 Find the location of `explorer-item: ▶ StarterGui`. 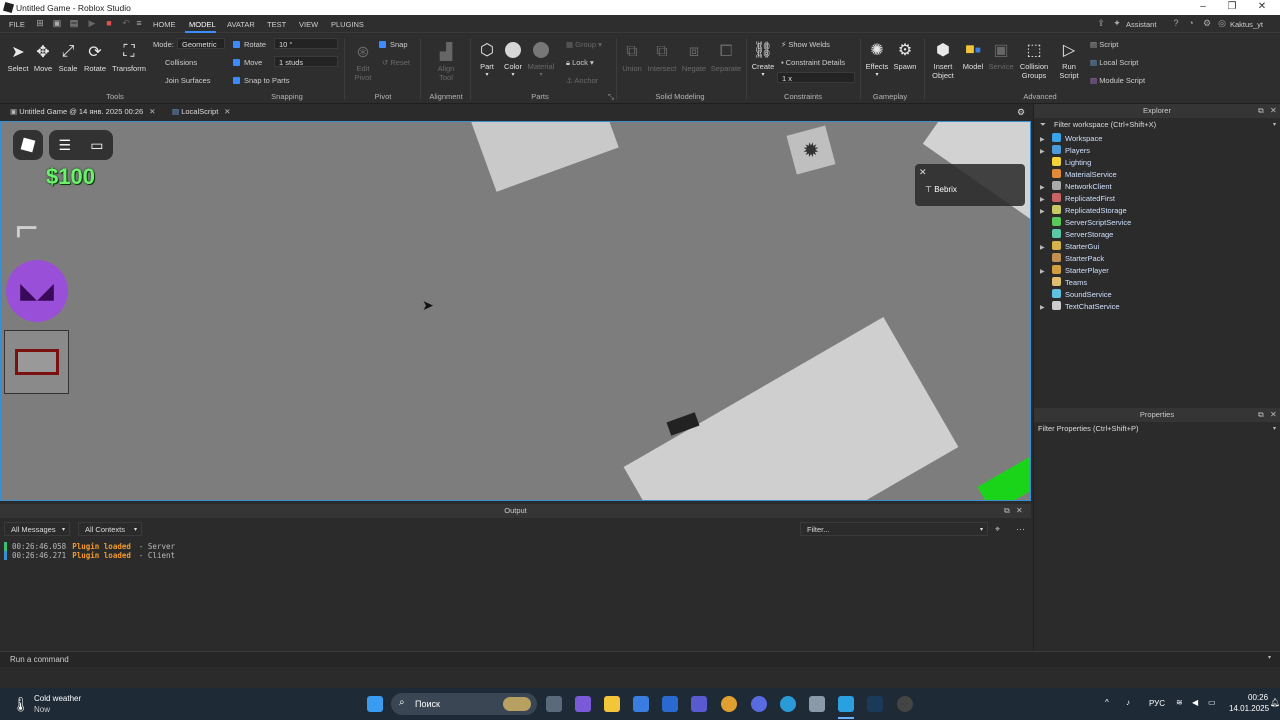

explorer-item: ▶ StarterGui is located at coordinates (1069, 247).